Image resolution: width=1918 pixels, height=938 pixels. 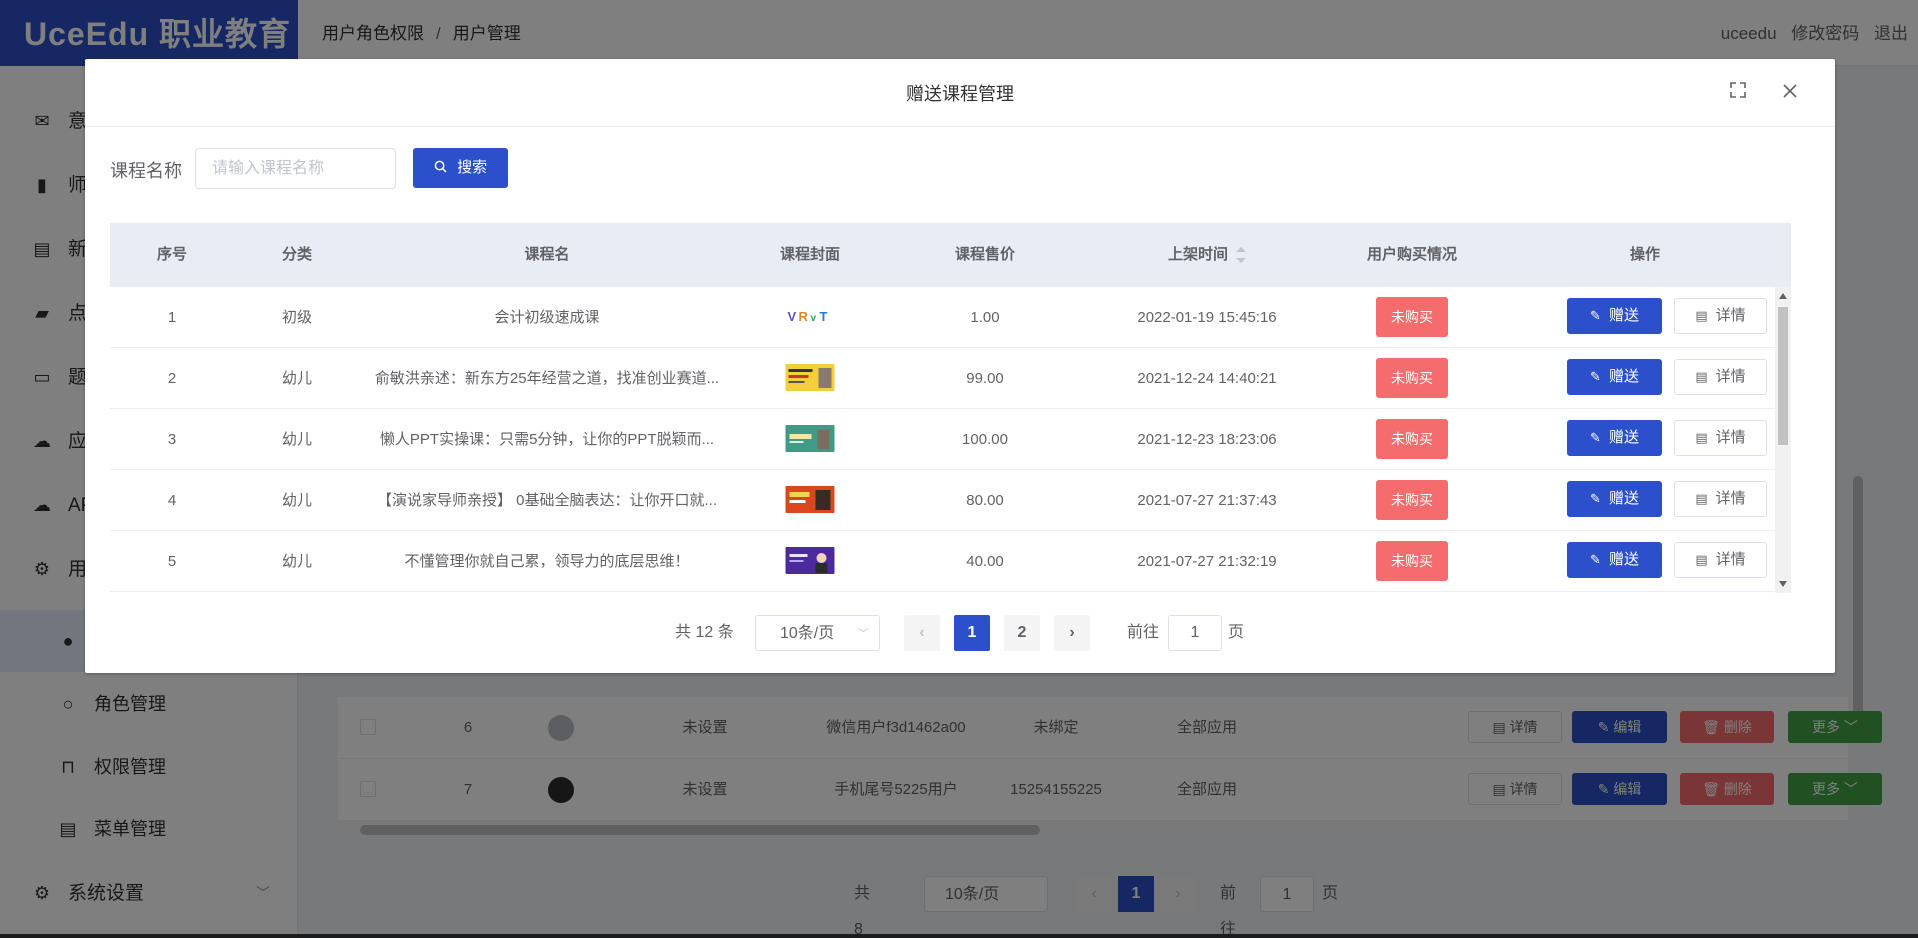 What do you see at coordinates (1236, 632) in the screenshot?
I see `page-unit-label: 页` at bounding box center [1236, 632].